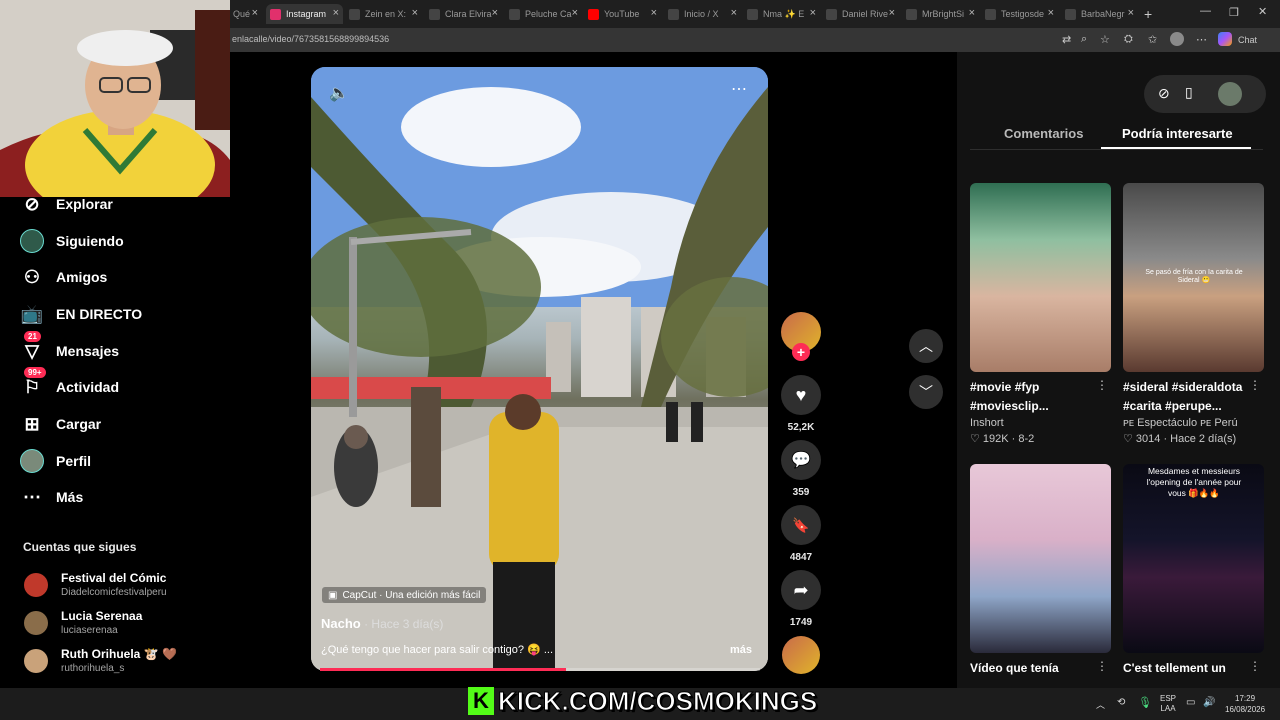  Describe the element at coordinates (1164, 93) in the screenshot. I see `compass-icon: ⊘` at that location.